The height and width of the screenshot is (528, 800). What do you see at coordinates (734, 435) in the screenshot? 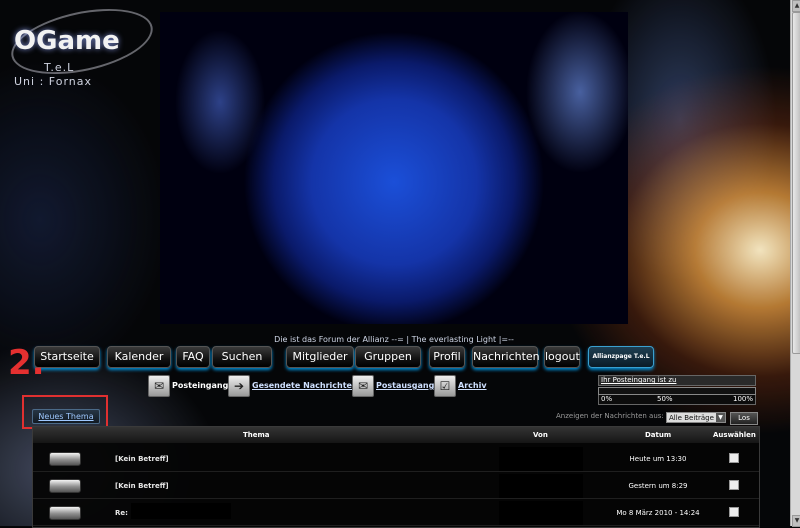
I see `col-header-auswaehlen: Auswählen` at bounding box center [734, 435].